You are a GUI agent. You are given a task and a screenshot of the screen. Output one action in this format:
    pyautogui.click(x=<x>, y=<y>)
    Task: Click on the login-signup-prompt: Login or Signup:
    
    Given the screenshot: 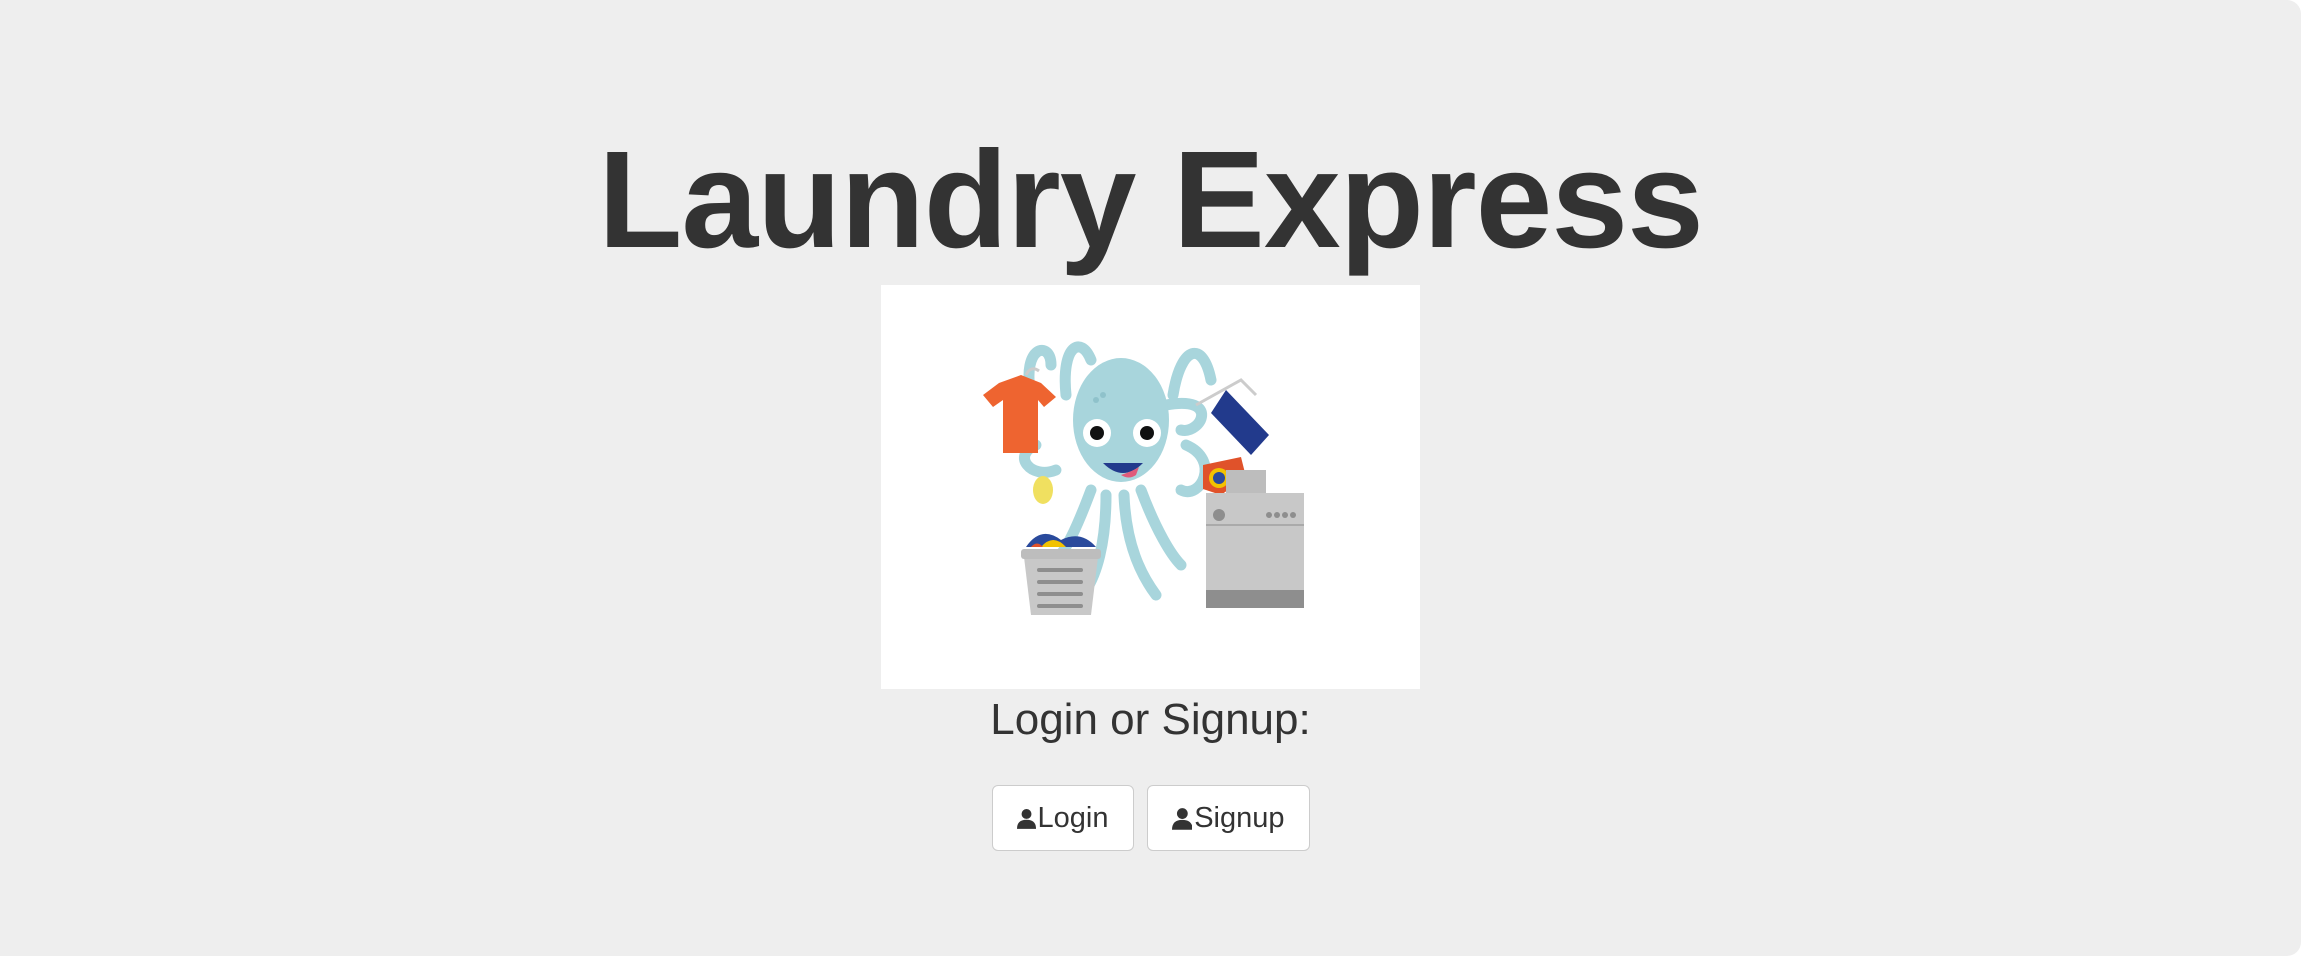 What is the action you would take?
    pyautogui.click(x=1150, y=719)
    